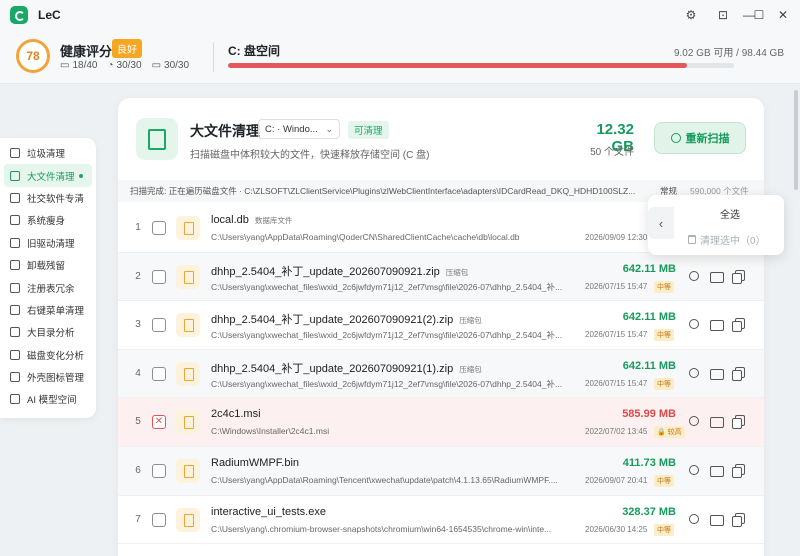  I want to click on feature-description: 扫描磁盘中体积较大的文件，快速释放存储空间 (C 盘), so click(310, 155).